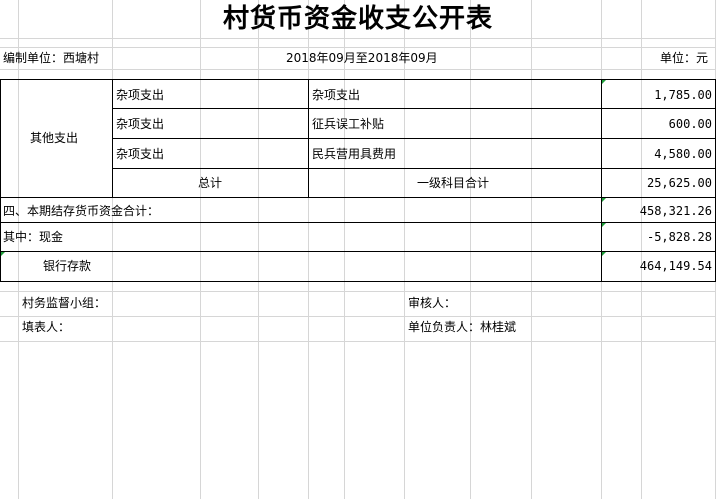 Image resolution: width=716 pixels, height=499 pixels. Describe the element at coordinates (462, 327) in the screenshot. I see `responsible-label: 单位负责人：林桂斌` at that location.